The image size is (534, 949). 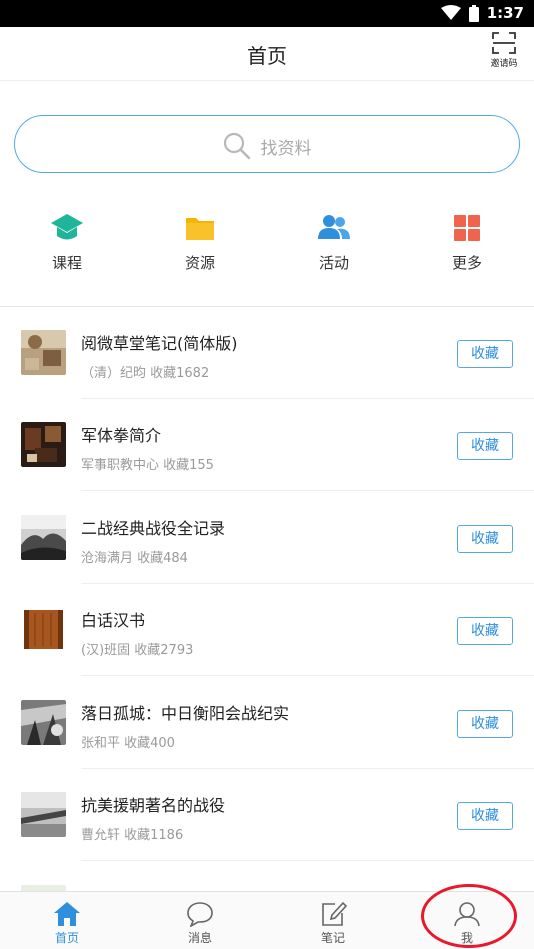 What do you see at coordinates (504, 43) in the screenshot?
I see `scan-icon` at bounding box center [504, 43].